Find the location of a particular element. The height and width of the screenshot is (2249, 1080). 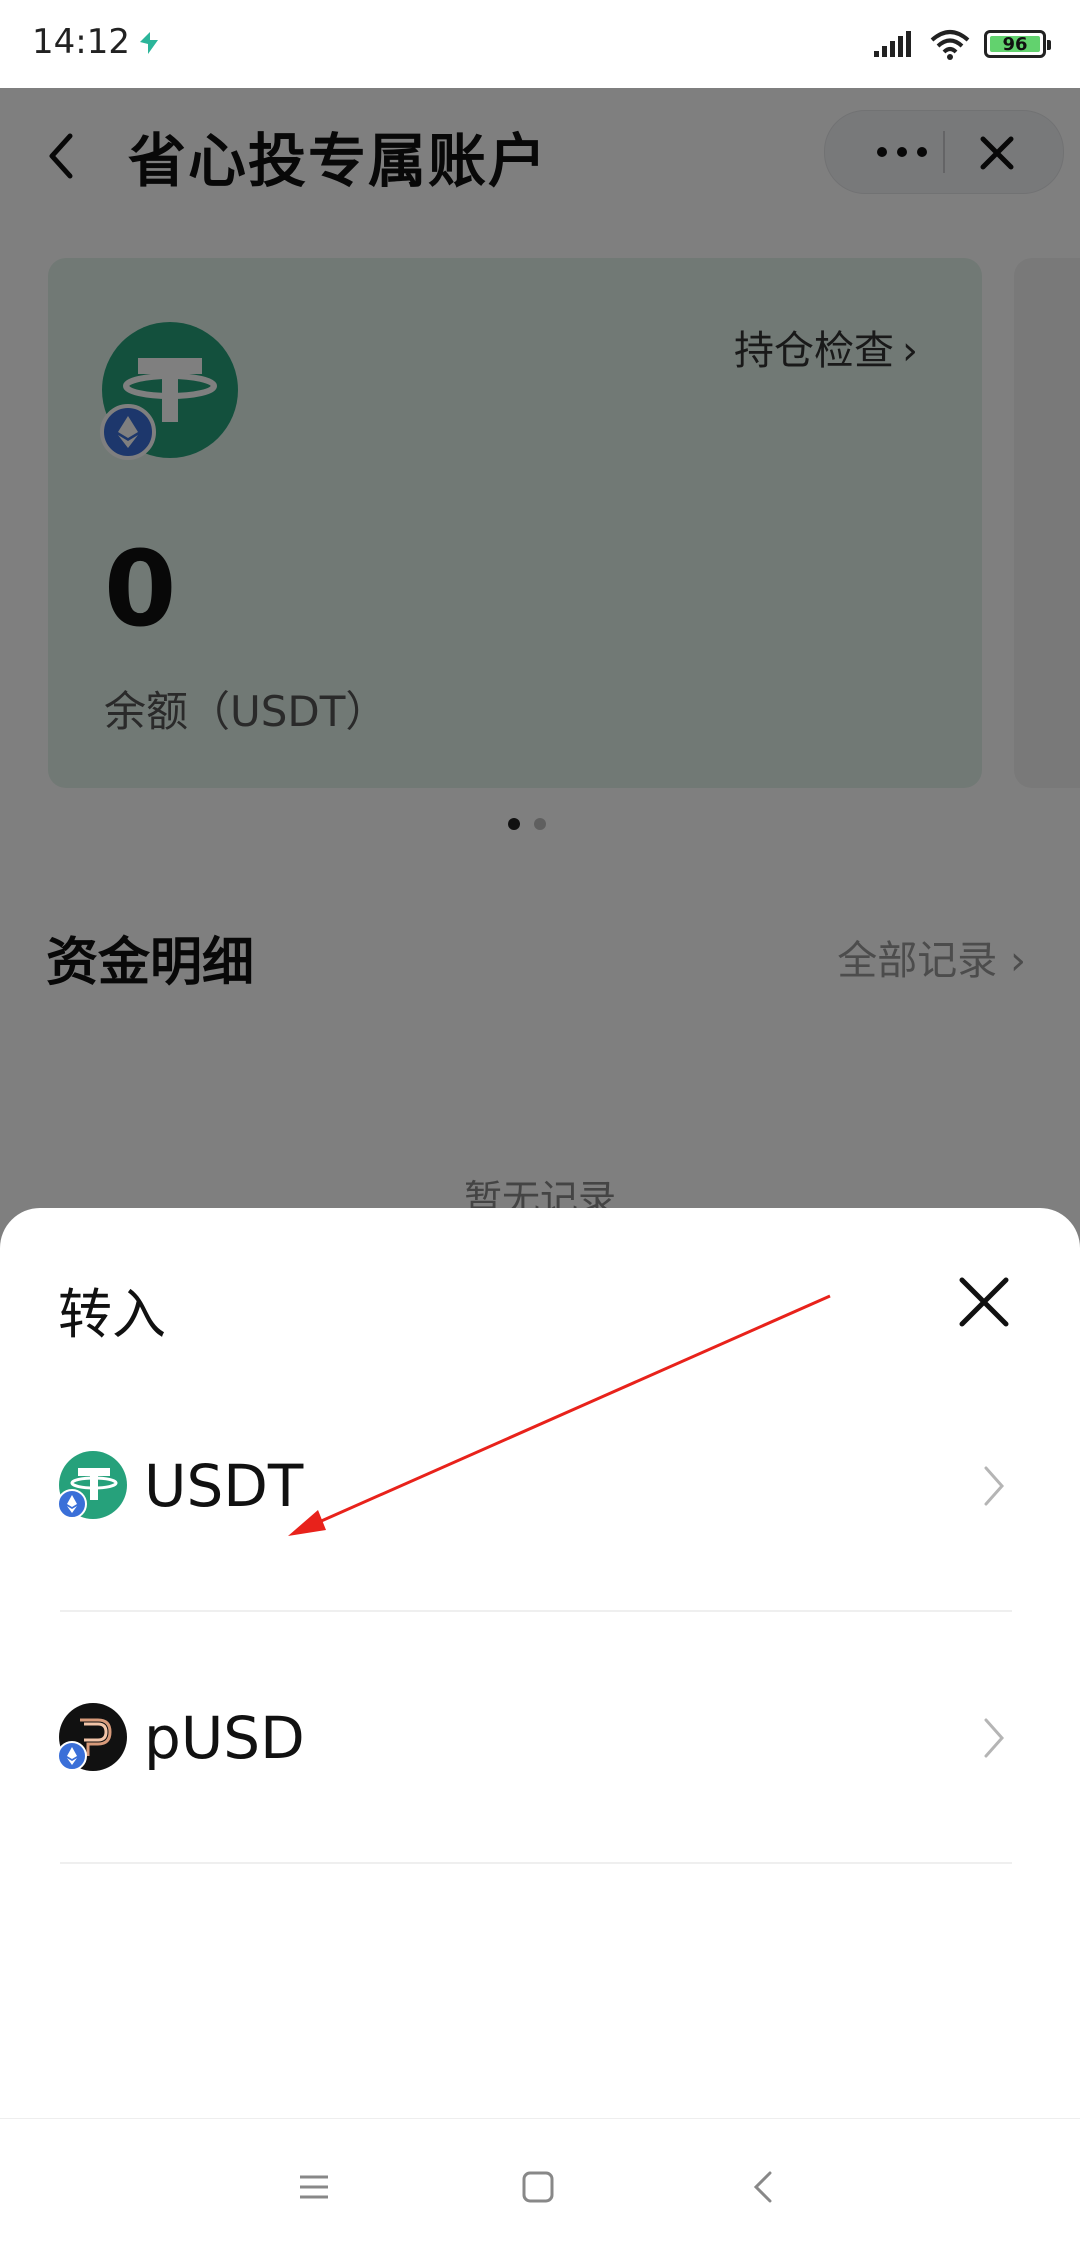

coin-label: USDT is located at coordinates (224, 1486).